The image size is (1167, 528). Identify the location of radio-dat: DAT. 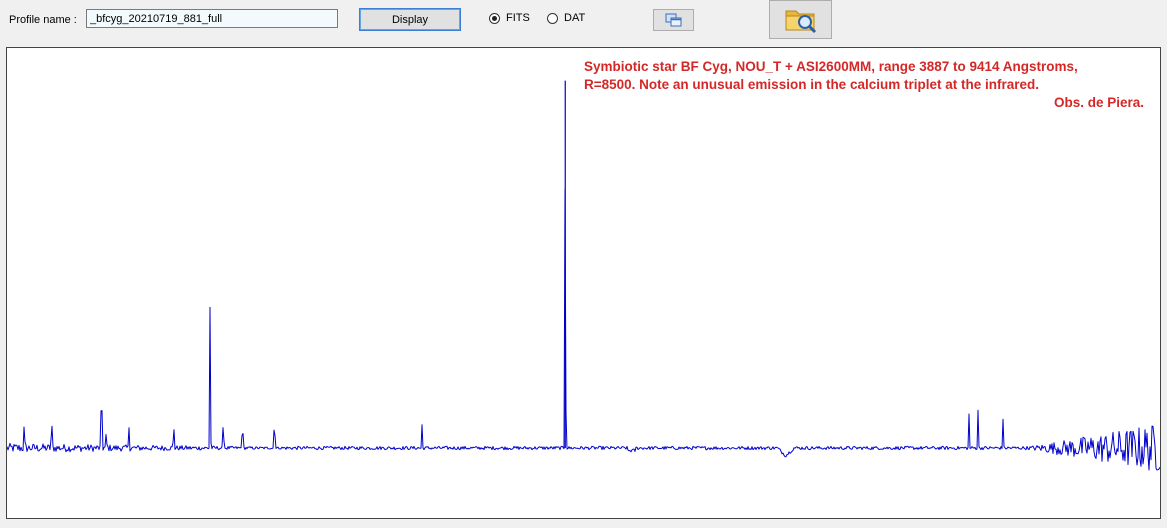
(566, 18).